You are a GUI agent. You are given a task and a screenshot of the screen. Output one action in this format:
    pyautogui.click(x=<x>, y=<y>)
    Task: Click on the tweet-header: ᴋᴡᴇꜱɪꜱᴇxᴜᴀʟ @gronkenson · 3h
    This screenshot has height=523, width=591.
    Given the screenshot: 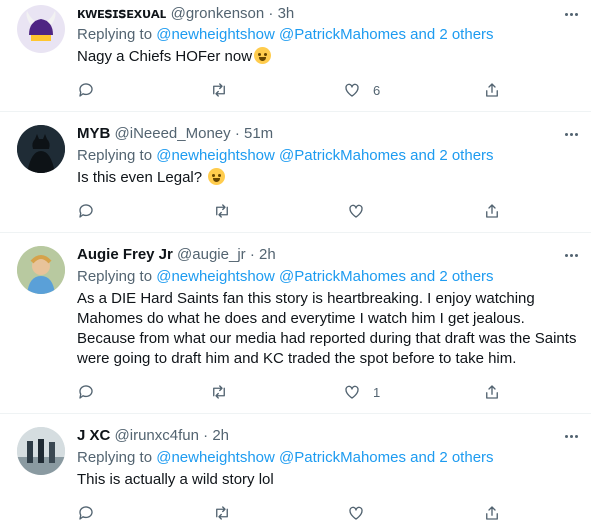 What is the action you would take?
    pyautogui.click(x=185, y=14)
    